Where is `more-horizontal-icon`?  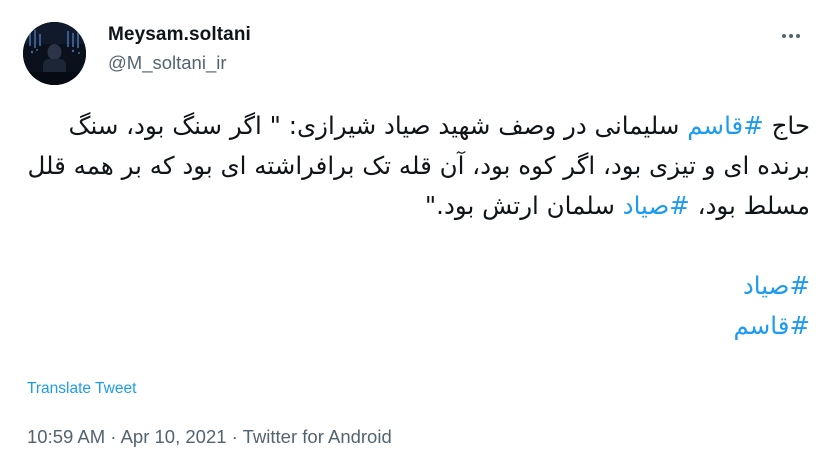 more-horizontal-icon is located at coordinates (791, 36).